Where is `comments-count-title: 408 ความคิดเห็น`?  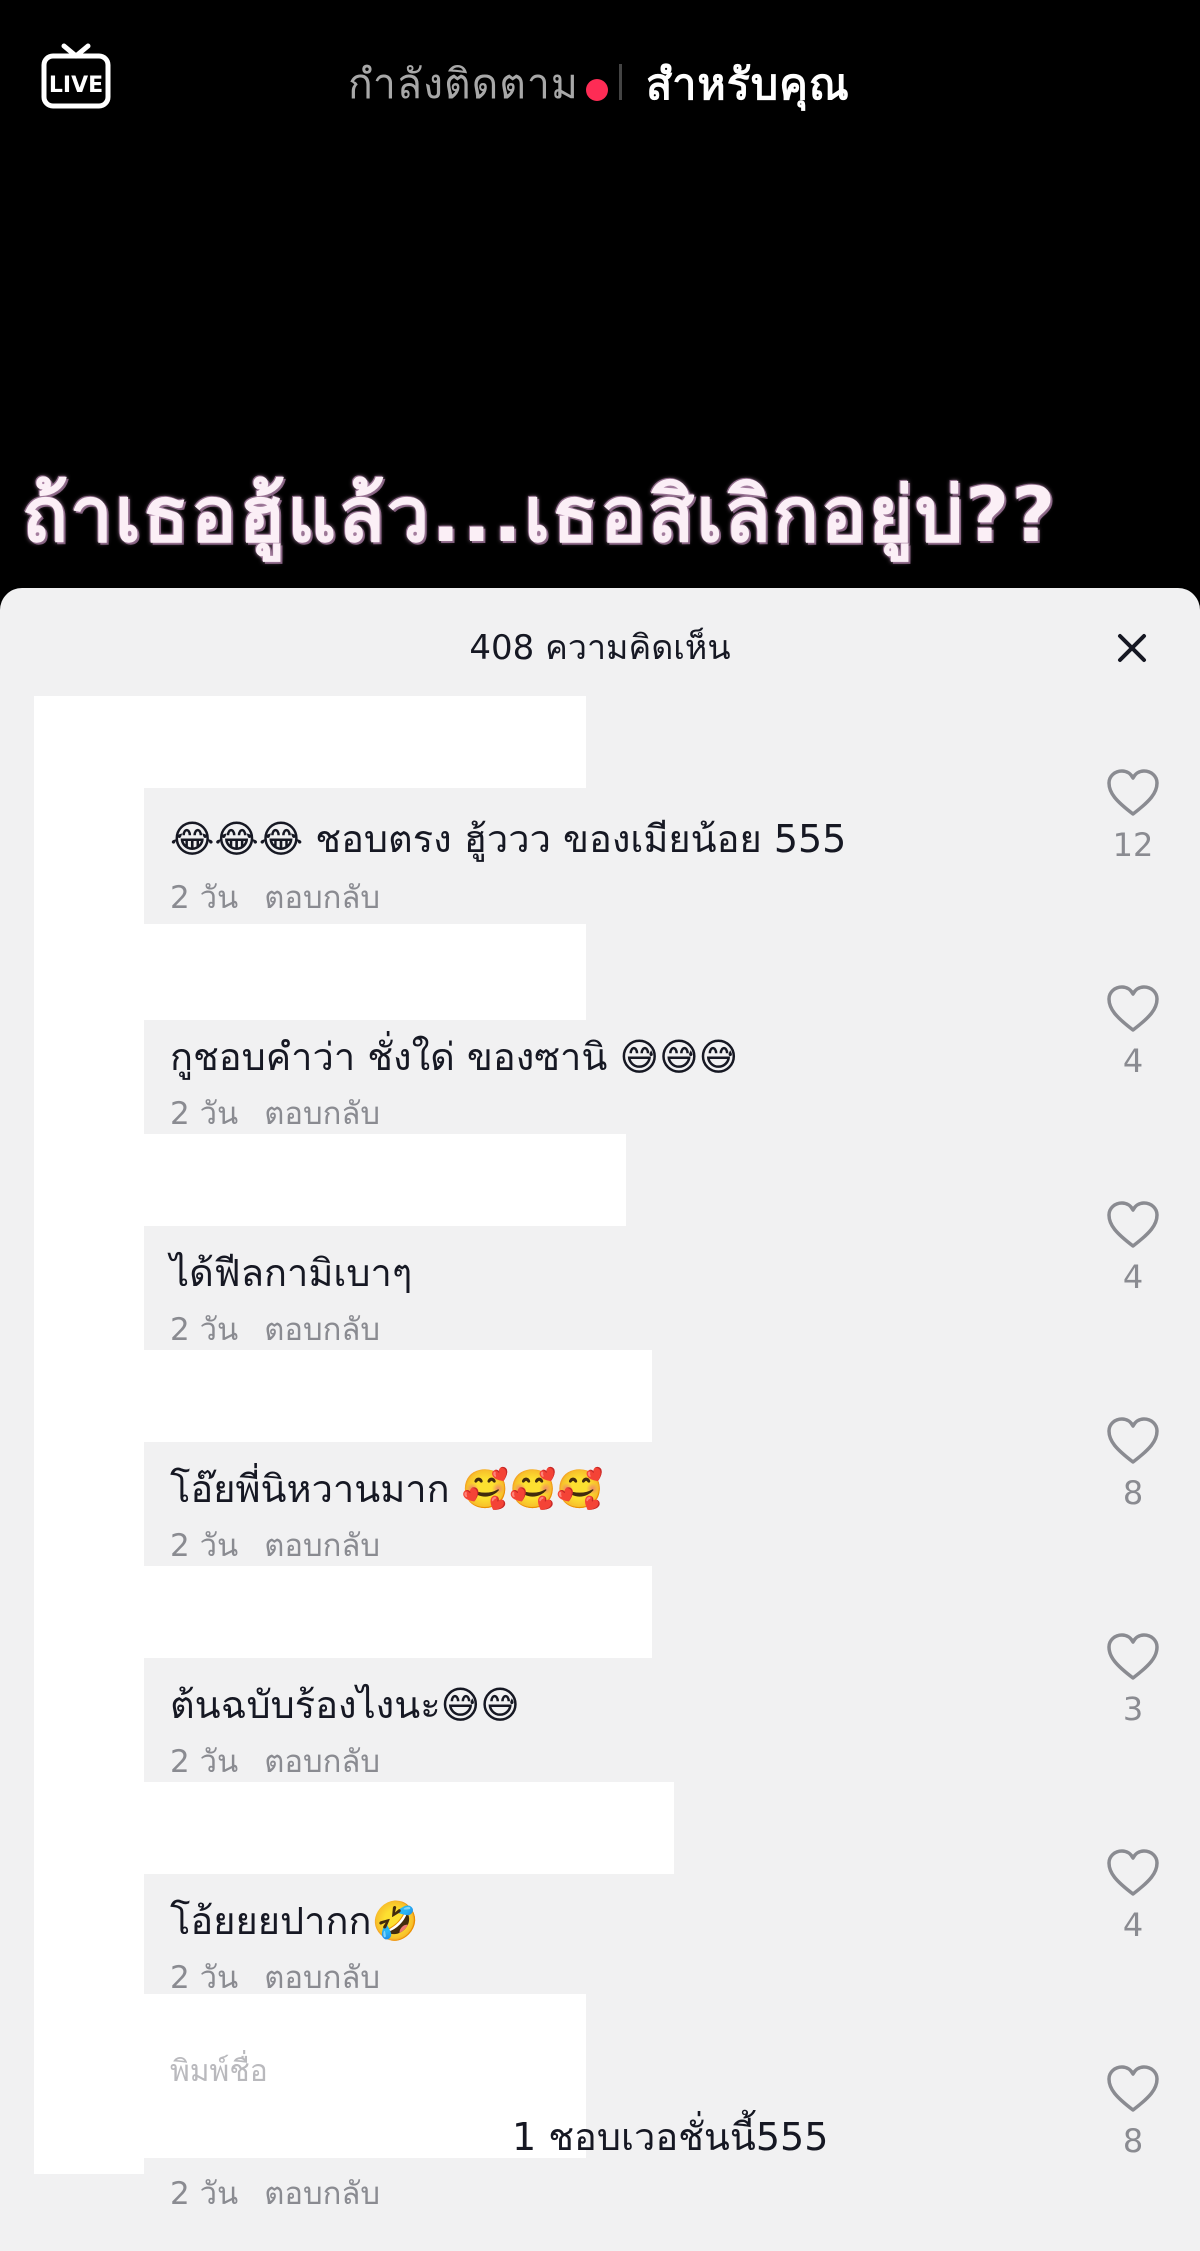 comments-count-title: 408 ความคิดเห็น is located at coordinates (600, 648).